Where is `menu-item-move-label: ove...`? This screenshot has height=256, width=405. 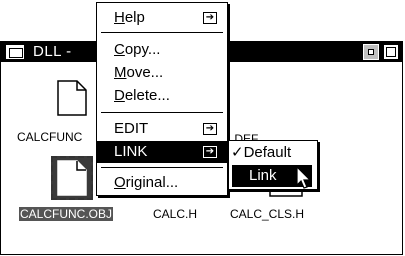
menu-item-move-label: ove... is located at coordinates (145, 72).